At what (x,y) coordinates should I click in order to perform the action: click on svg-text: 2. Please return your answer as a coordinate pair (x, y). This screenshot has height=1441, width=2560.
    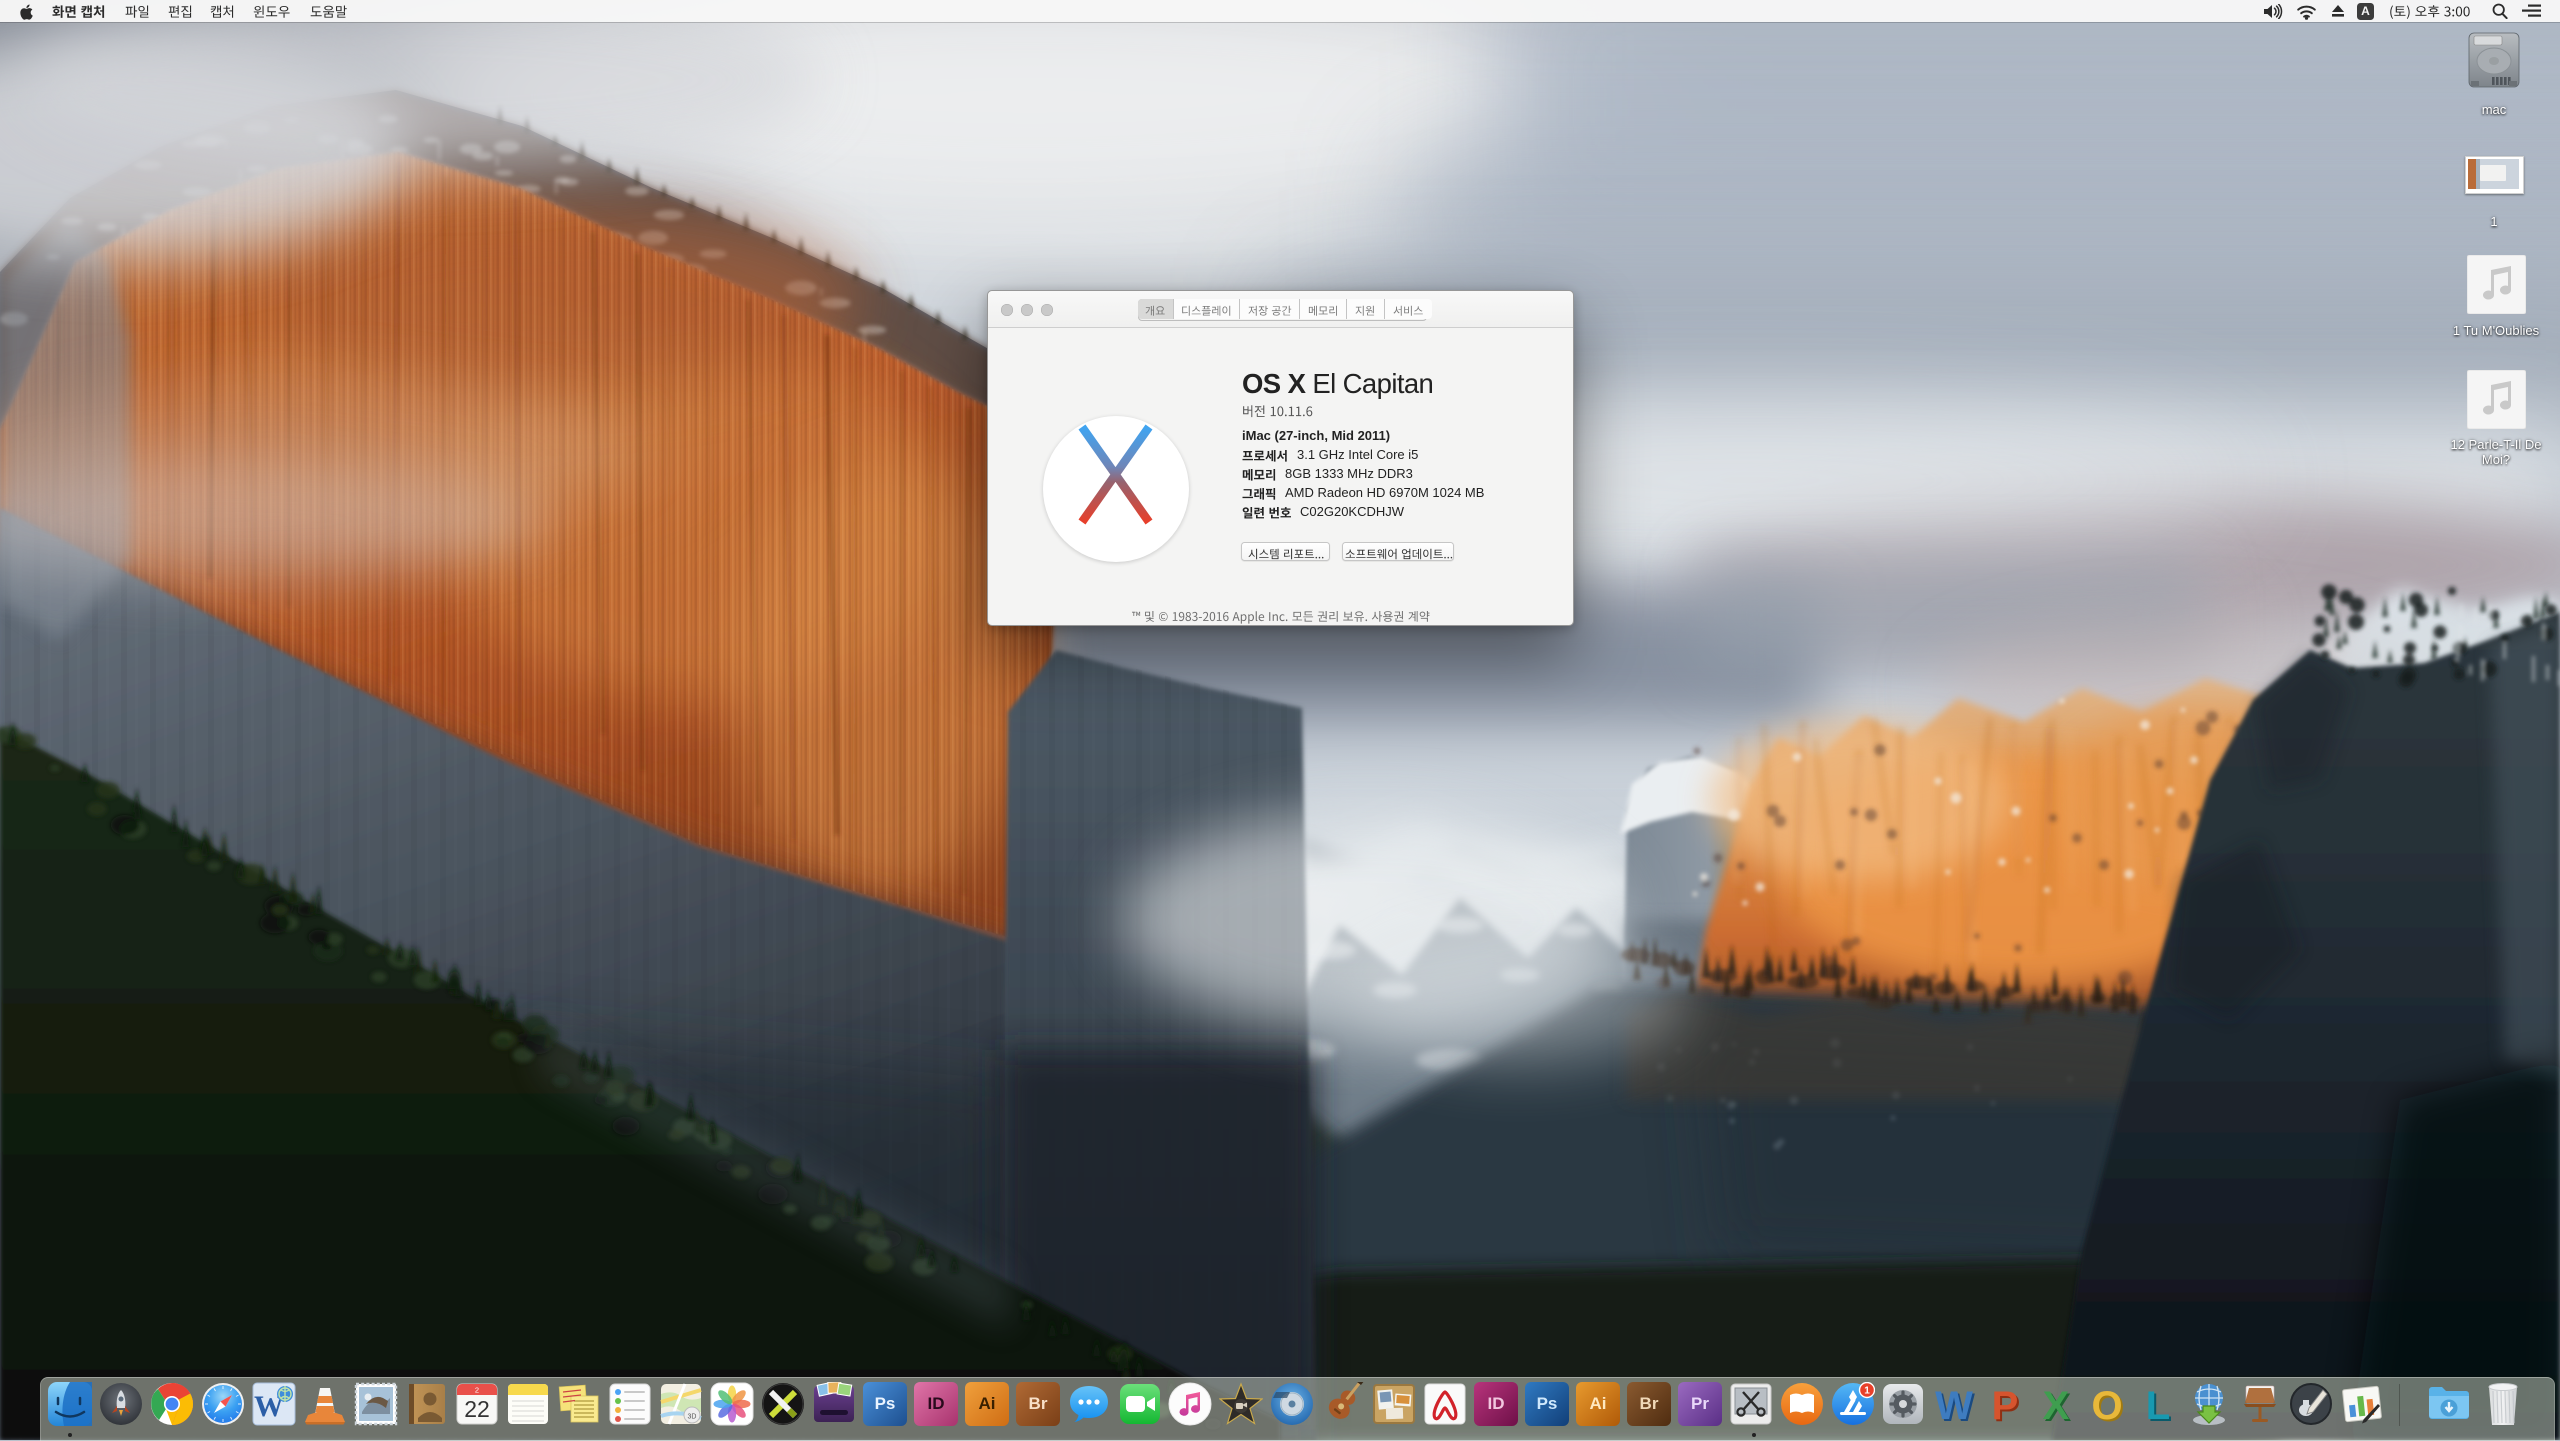
    Looking at the image, I should click on (477, 1390).